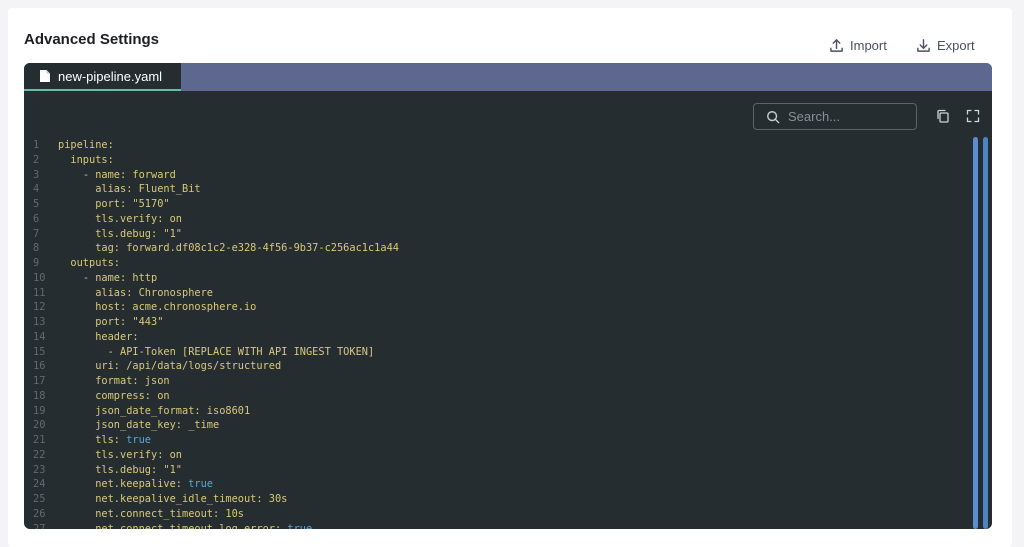 Image resolution: width=1024 pixels, height=547 pixels. I want to click on line-text: json_date_format: iso8601, so click(154, 411).